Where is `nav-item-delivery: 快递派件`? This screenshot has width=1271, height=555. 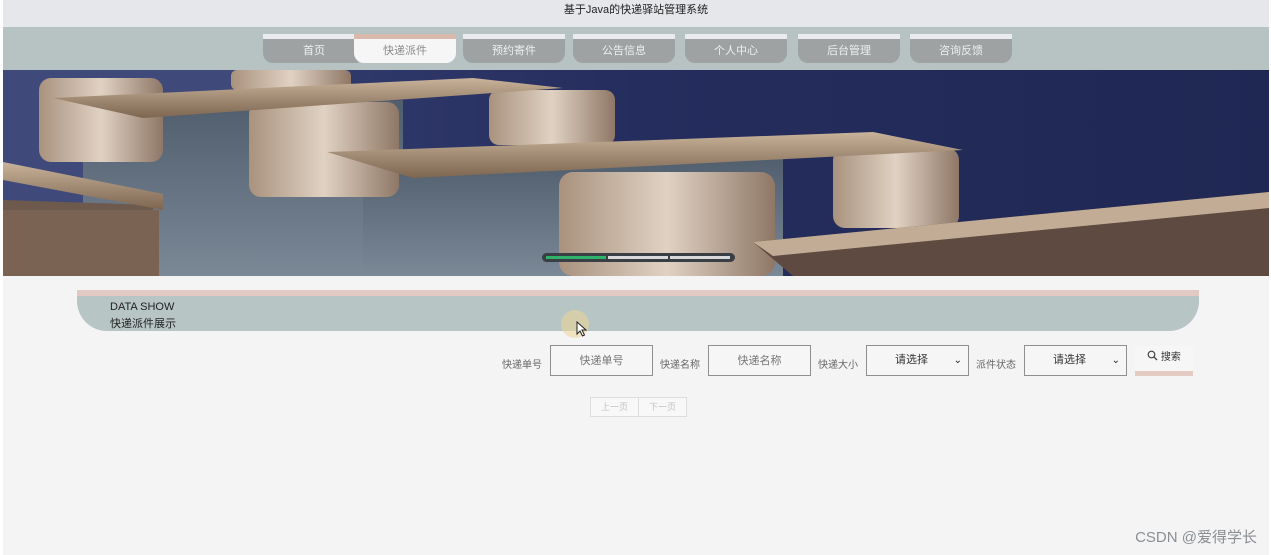
nav-item-delivery: 快递派件 is located at coordinates (405, 48).